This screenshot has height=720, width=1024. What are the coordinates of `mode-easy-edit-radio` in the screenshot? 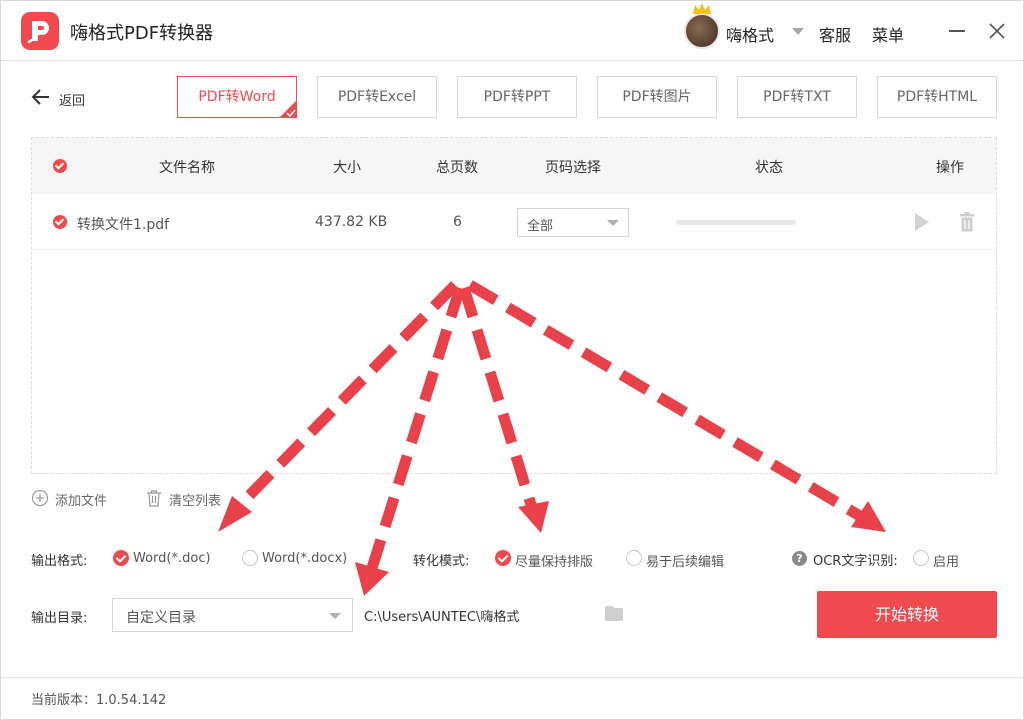 It's located at (634, 558).